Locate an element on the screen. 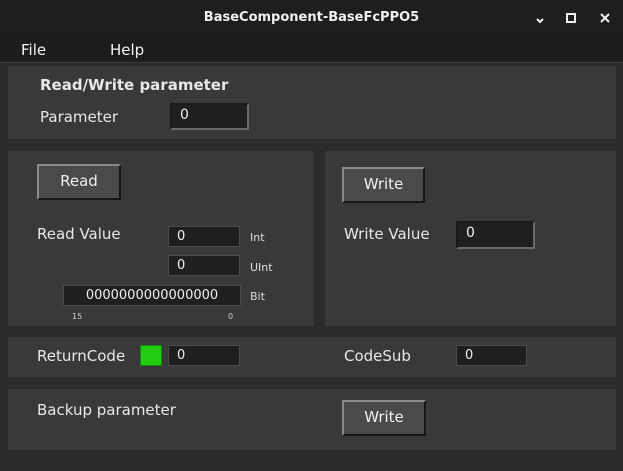  read-bit-field: 0000000000000000 is located at coordinates (152, 295).